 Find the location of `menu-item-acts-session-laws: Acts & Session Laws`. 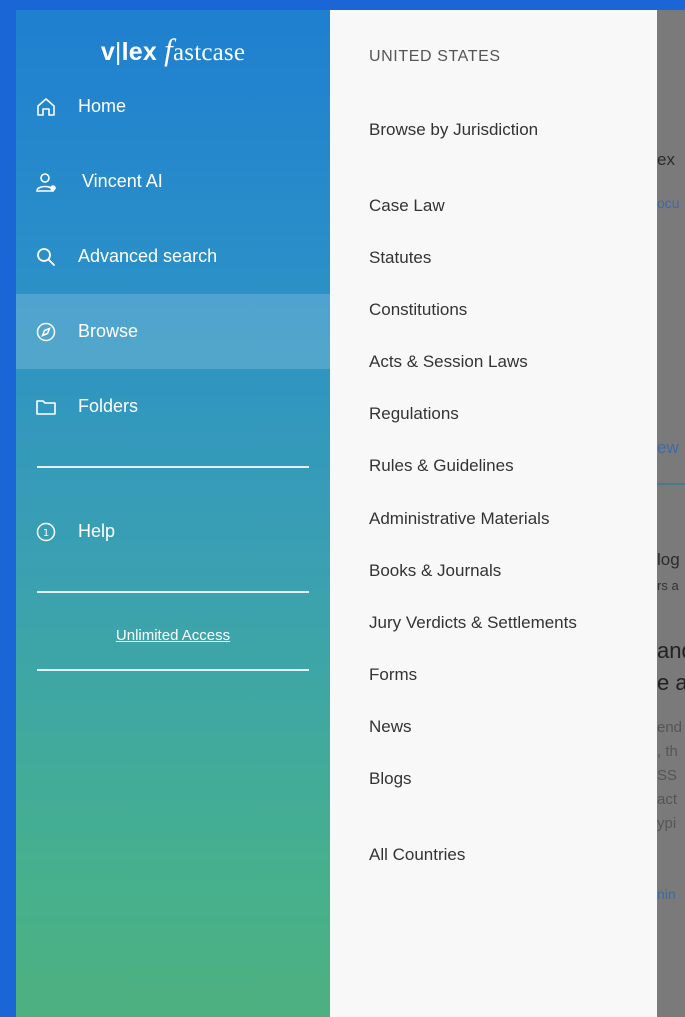

menu-item-acts-session-laws: Acts & Session Laws is located at coordinates (448, 362).